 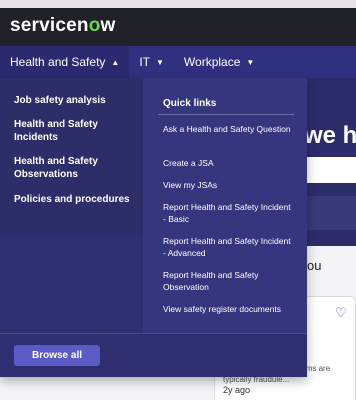 I want to click on hero-band, so click(x=328, y=213).